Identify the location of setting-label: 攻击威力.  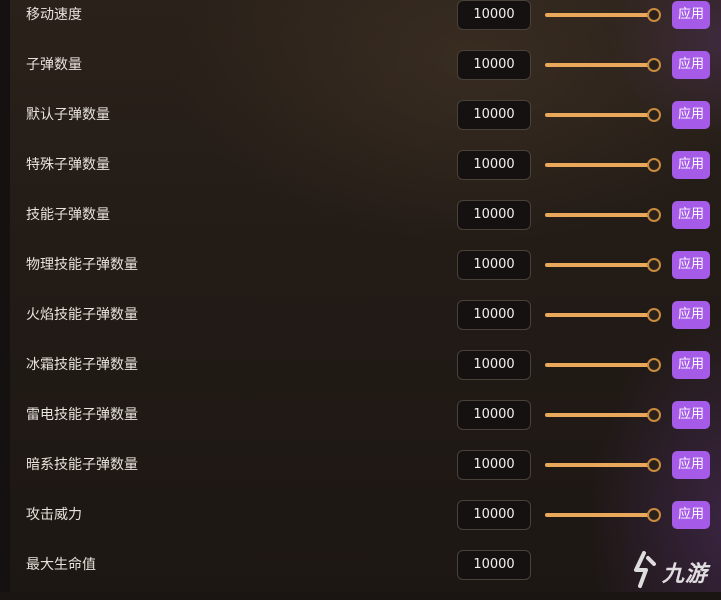
(54, 515).